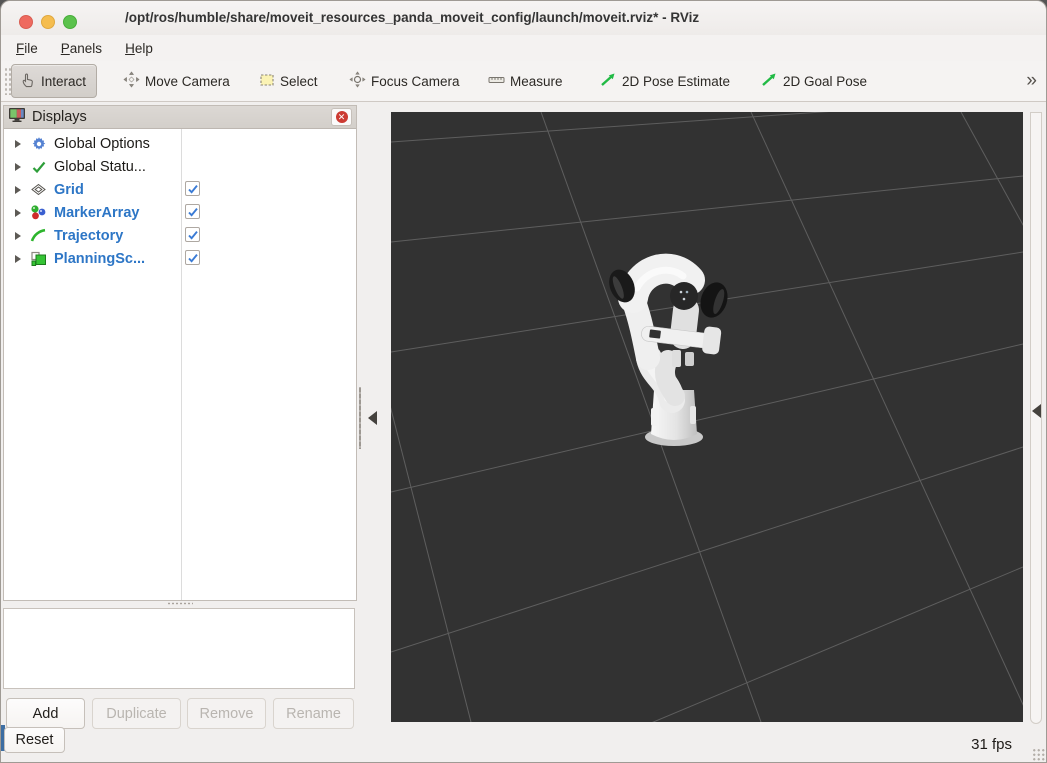 This screenshot has height=763, width=1047. What do you see at coordinates (523, 48) in the screenshot?
I see `menubar: File Panels Help` at bounding box center [523, 48].